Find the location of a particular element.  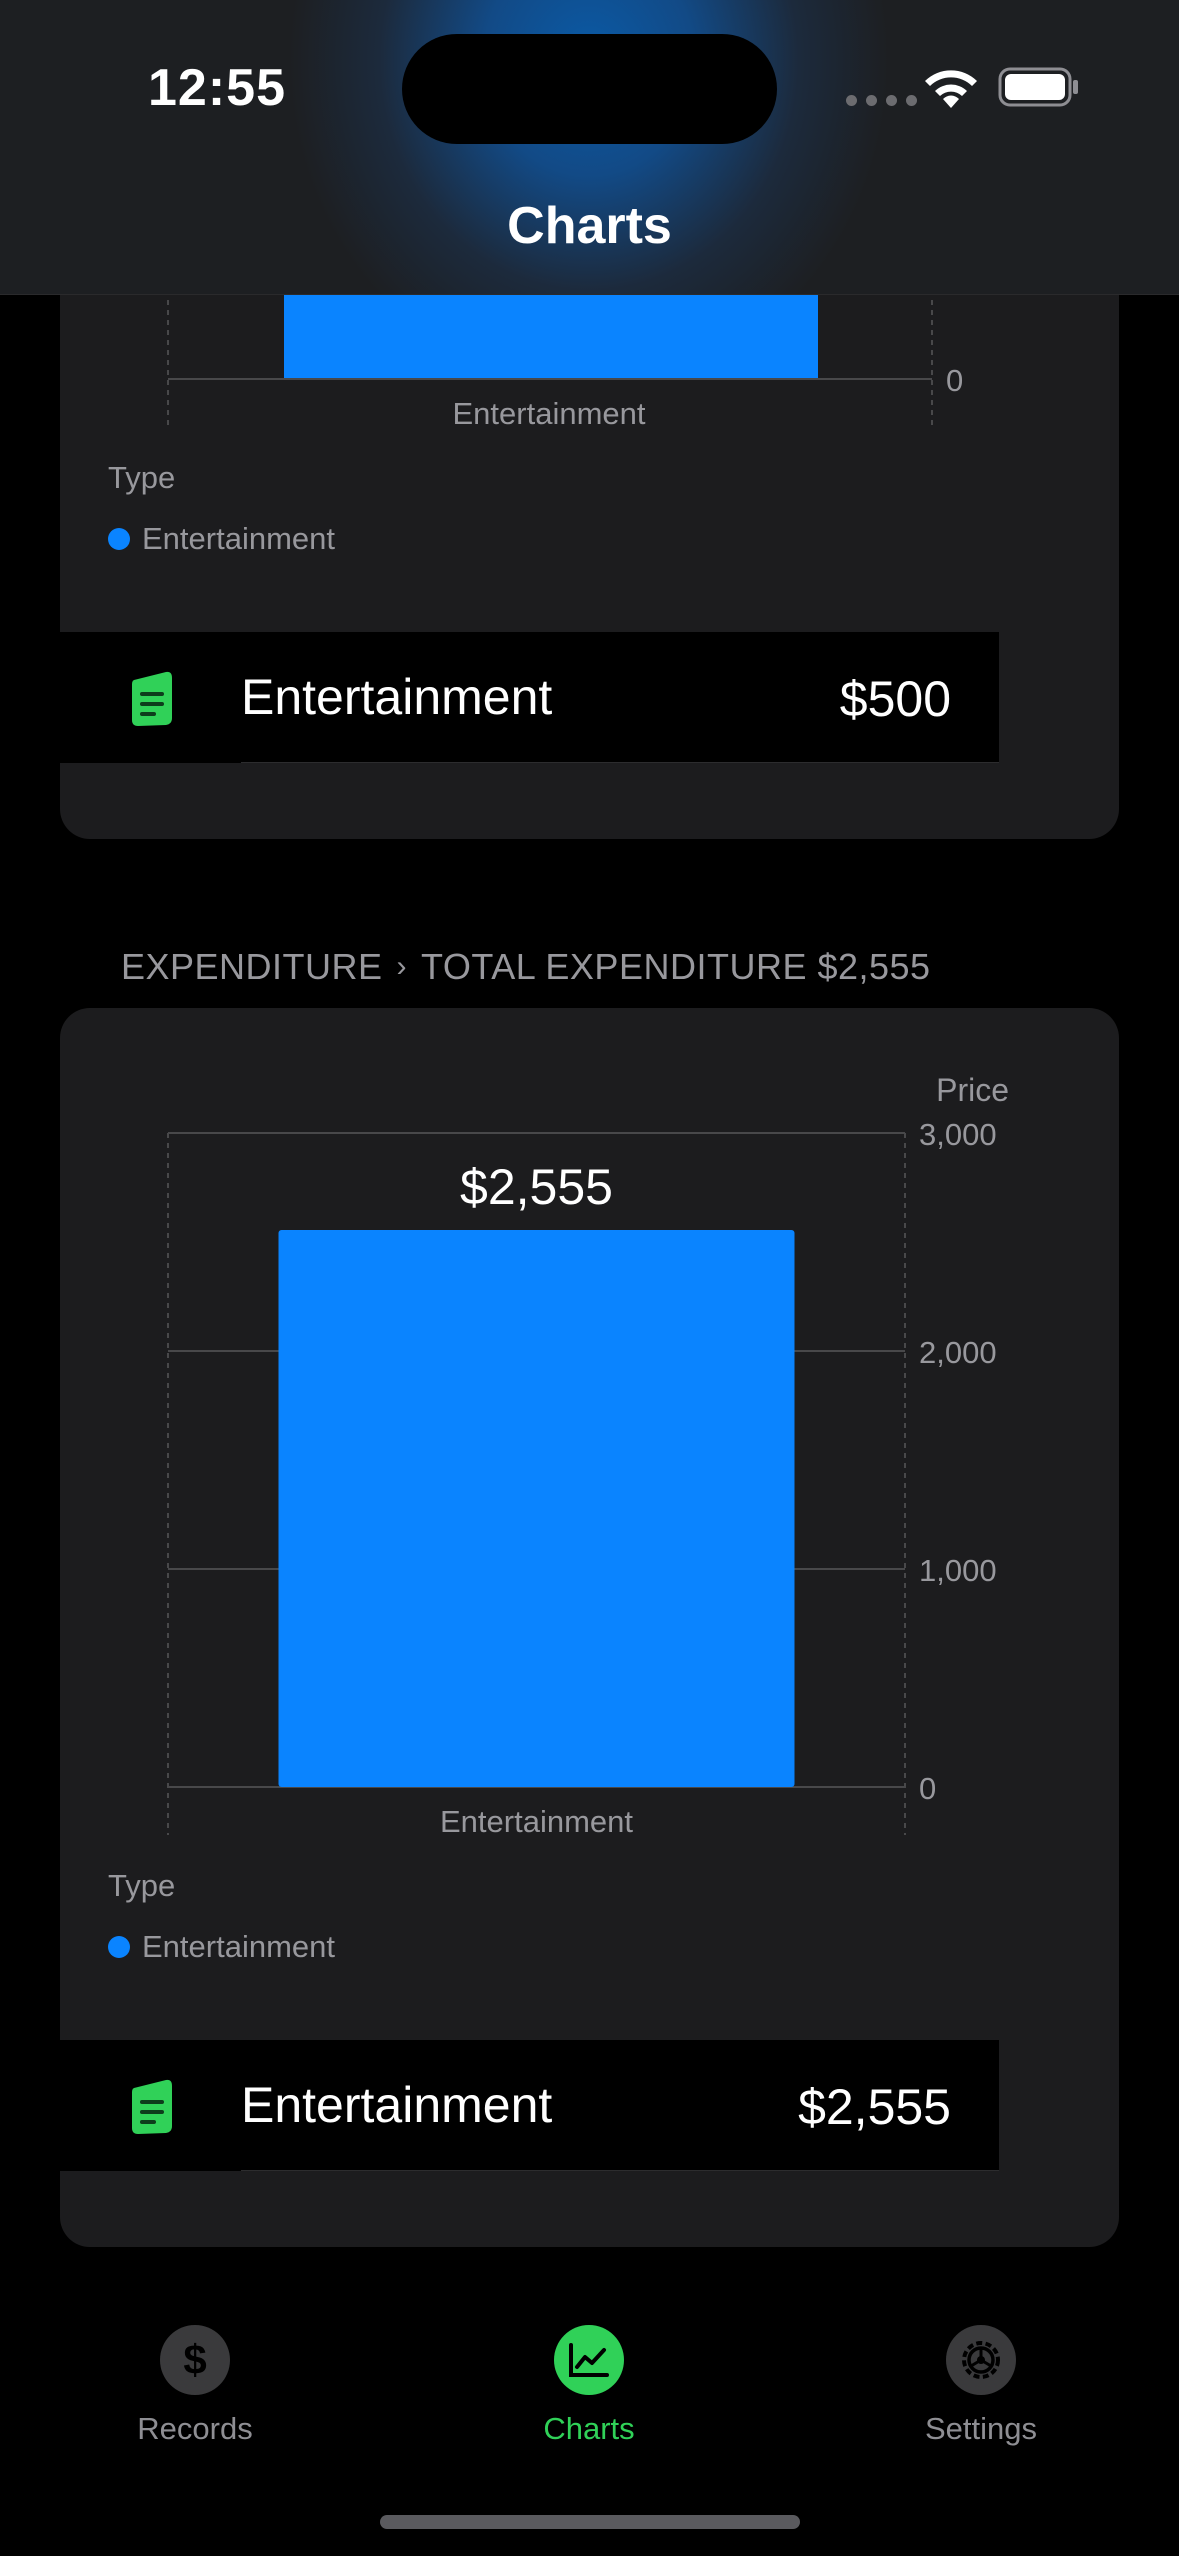

gear-icon is located at coordinates (981, 2360).